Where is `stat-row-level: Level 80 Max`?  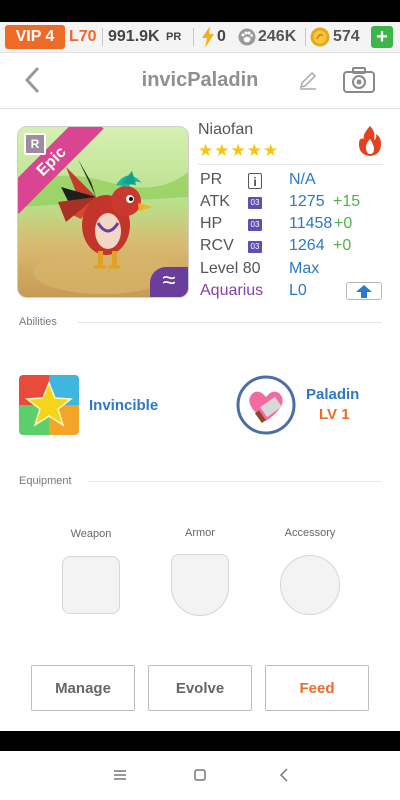
stat-row-level: Level 80 Max is located at coordinates (295, 271).